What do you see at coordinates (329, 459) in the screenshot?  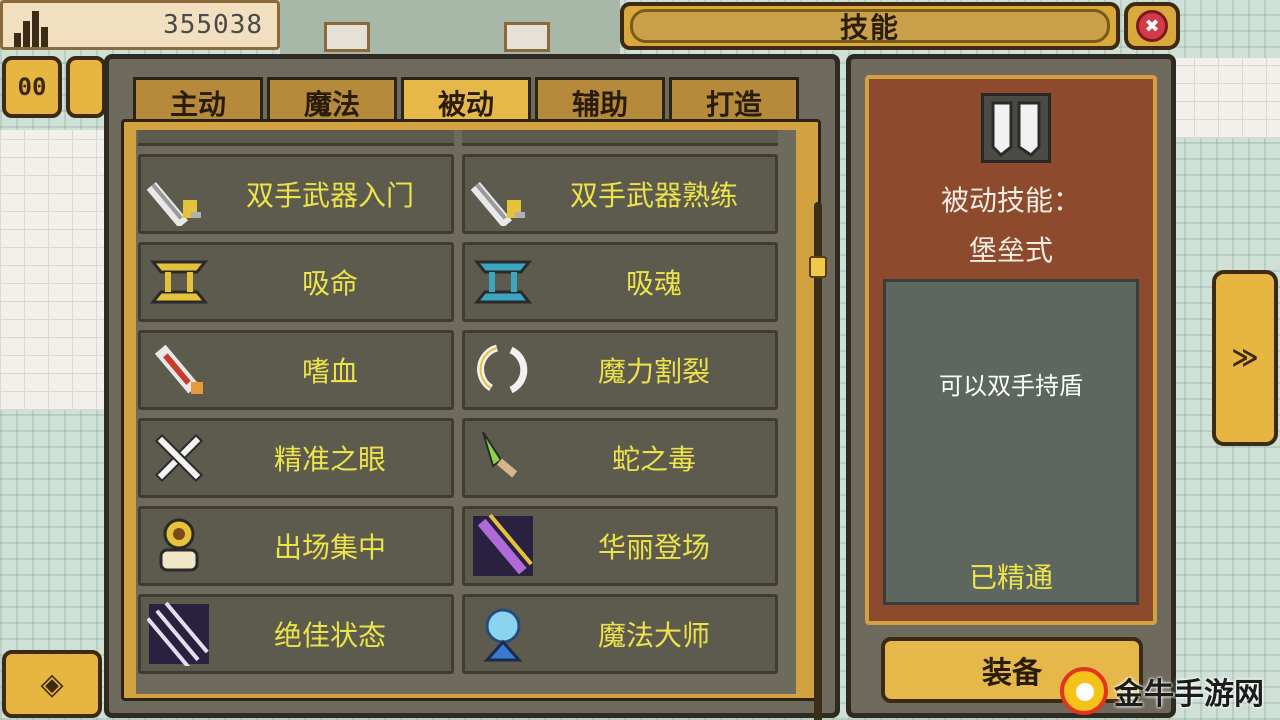 I see `skill-name: 精准之眼` at bounding box center [329, 459].